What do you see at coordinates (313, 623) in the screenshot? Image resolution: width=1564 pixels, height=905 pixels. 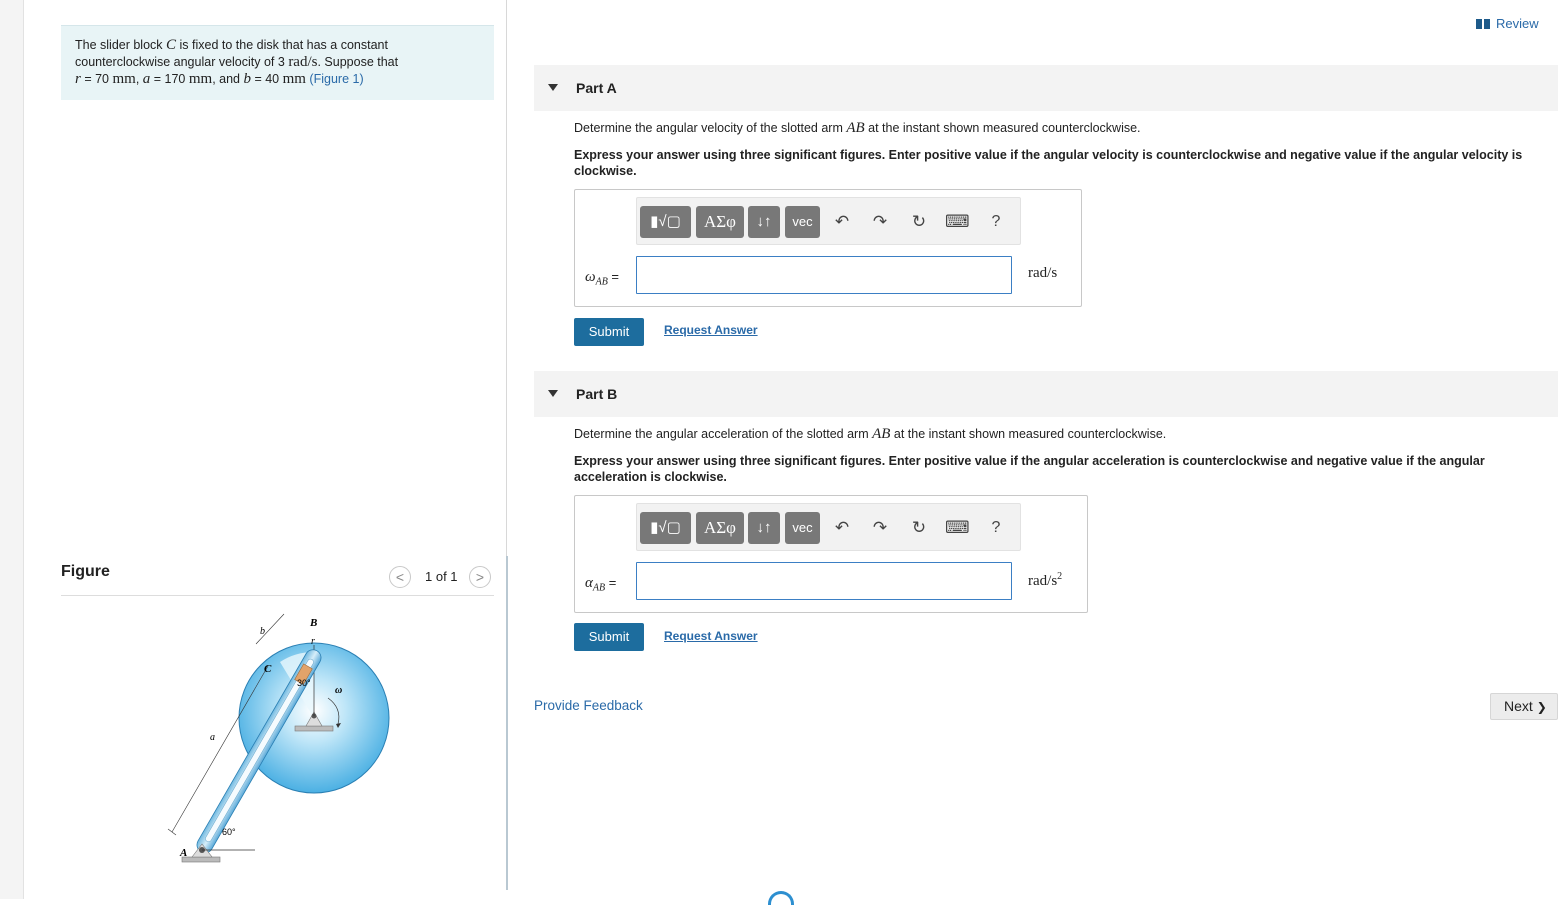 I see `label-b-point: B` at bounding box center [313, 623].